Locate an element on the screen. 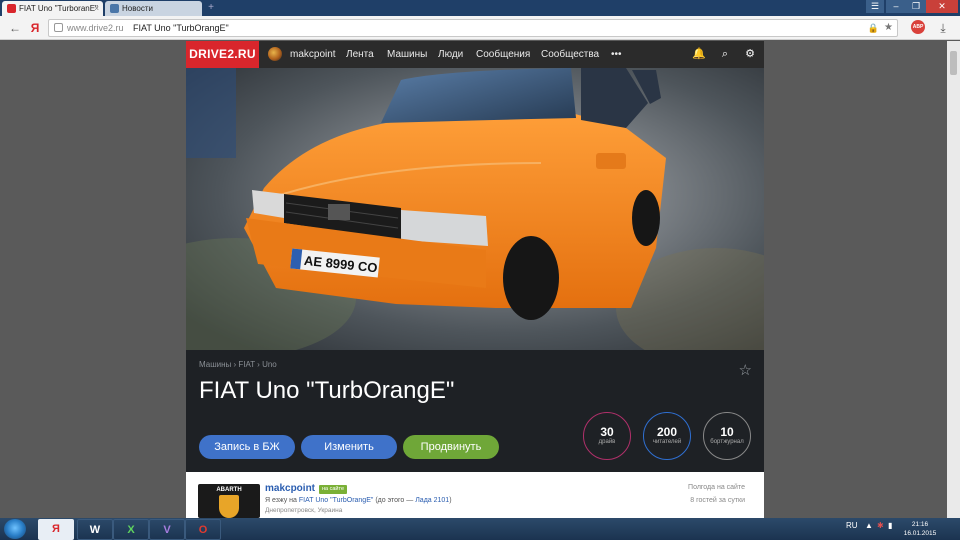 Image resolution: width=960 pixels, height=540 pixels. taskbar-excel: X is located at coordinates (131, 529).